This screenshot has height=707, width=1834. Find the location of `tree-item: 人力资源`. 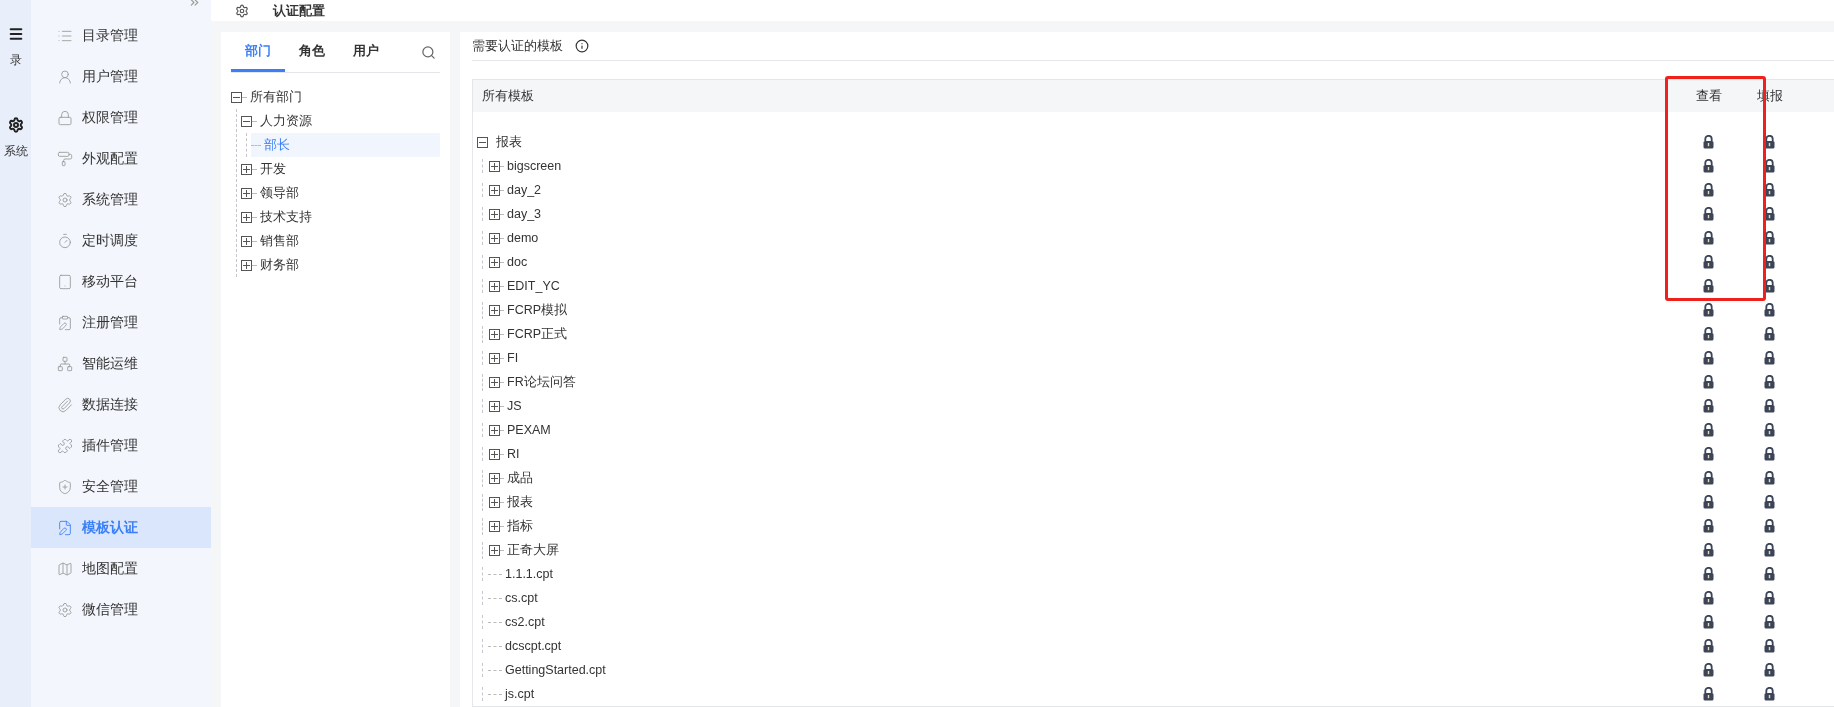

tree-item: 人力资源 is located at coordinates (340, 121).